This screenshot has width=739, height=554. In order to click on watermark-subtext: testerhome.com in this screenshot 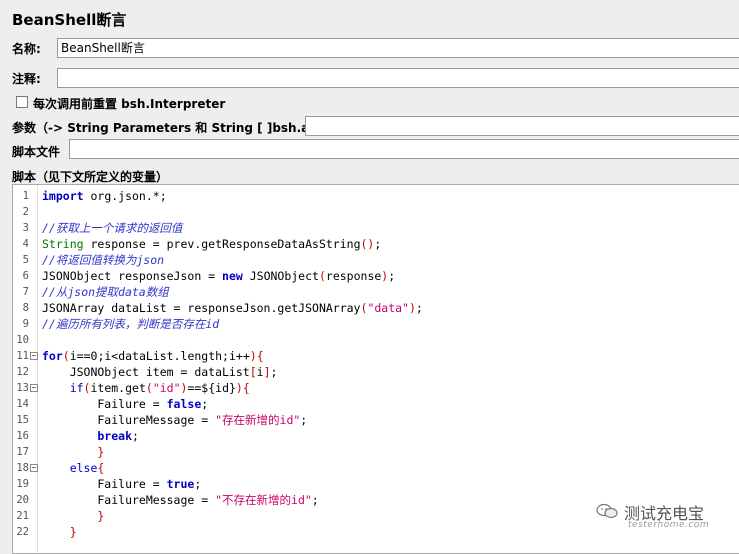, I will do `click(669, 525)`.